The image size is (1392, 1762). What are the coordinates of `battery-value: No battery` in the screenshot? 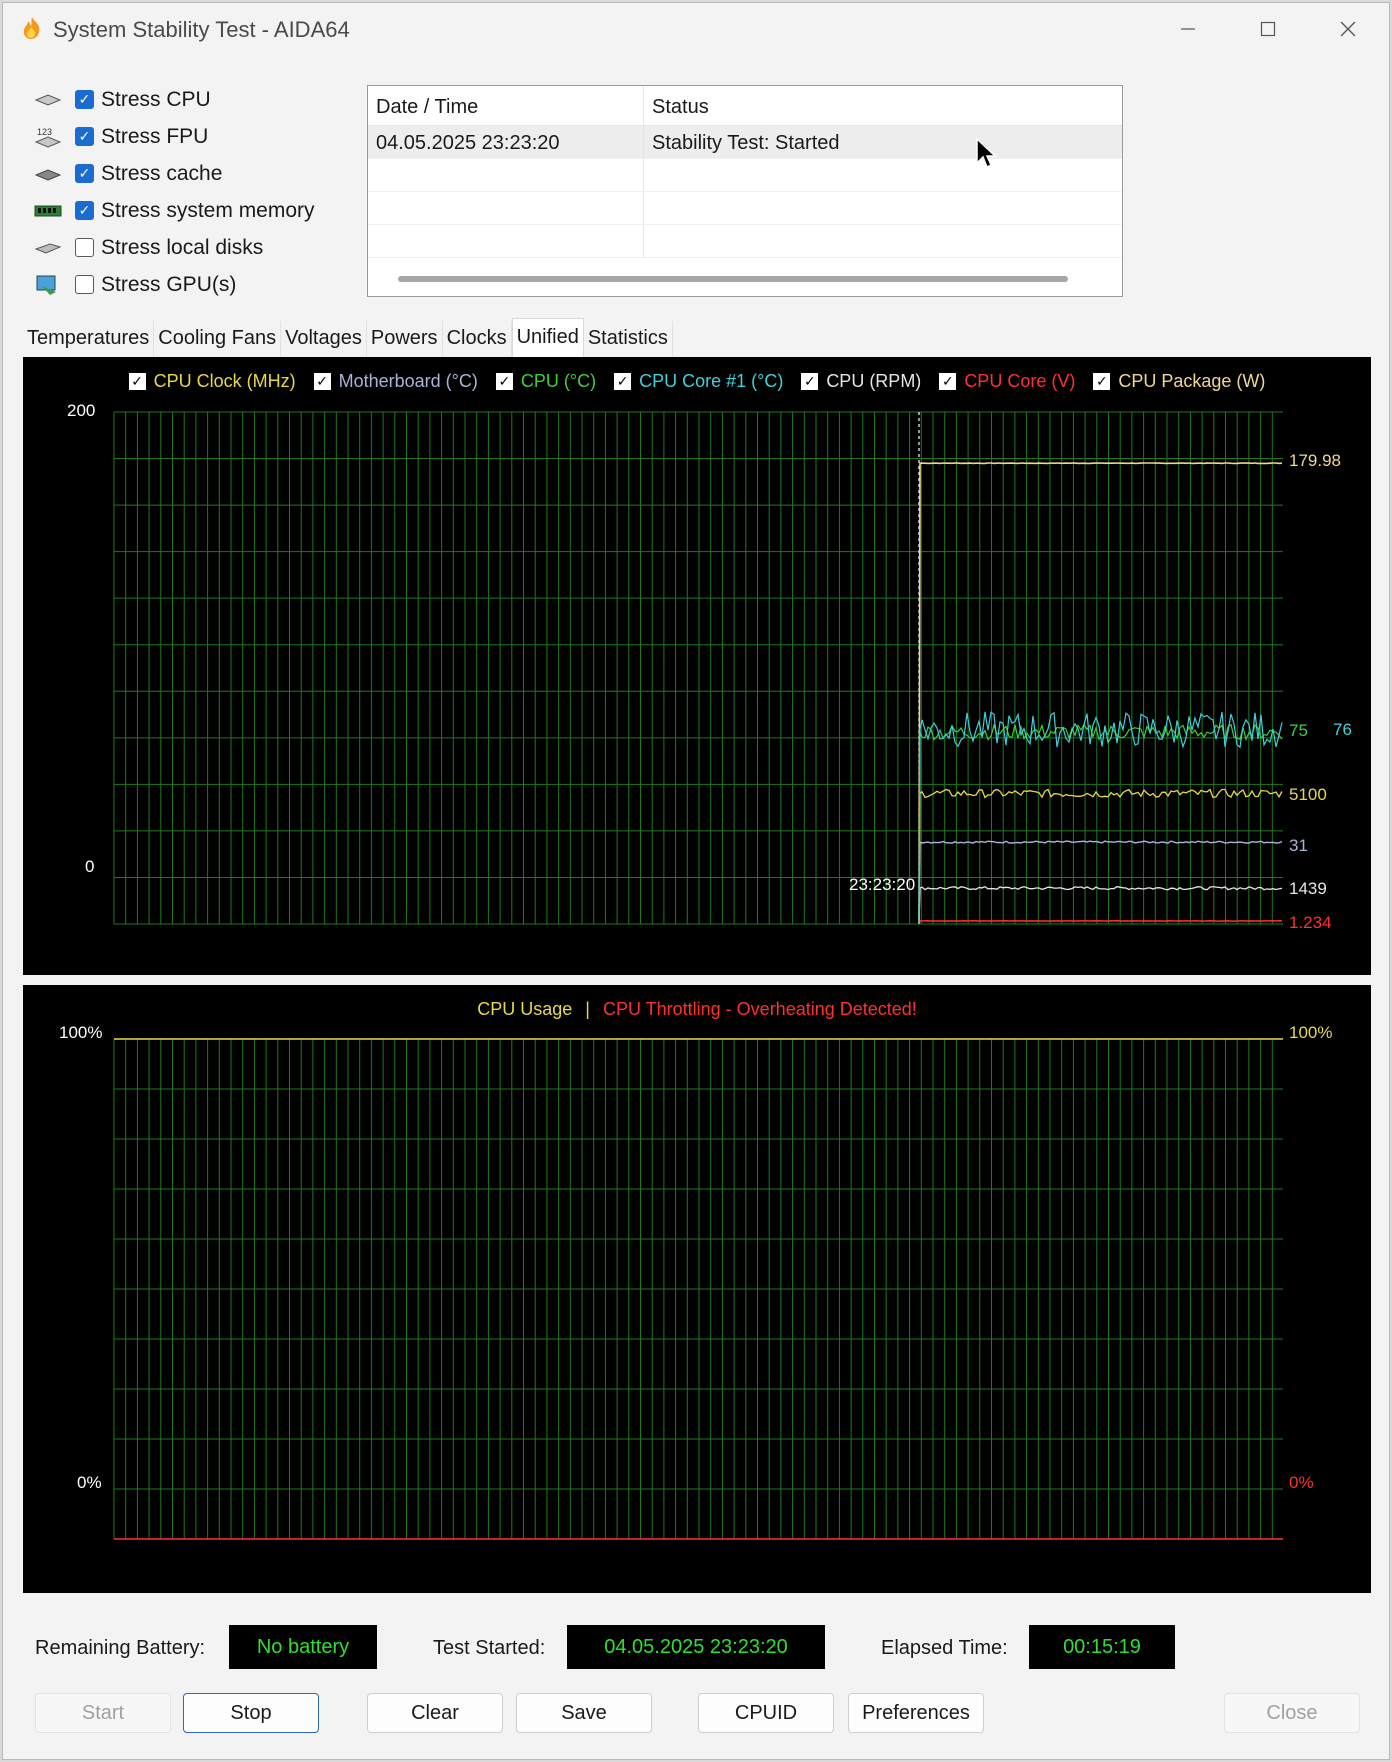 It's located at (303, 1647).